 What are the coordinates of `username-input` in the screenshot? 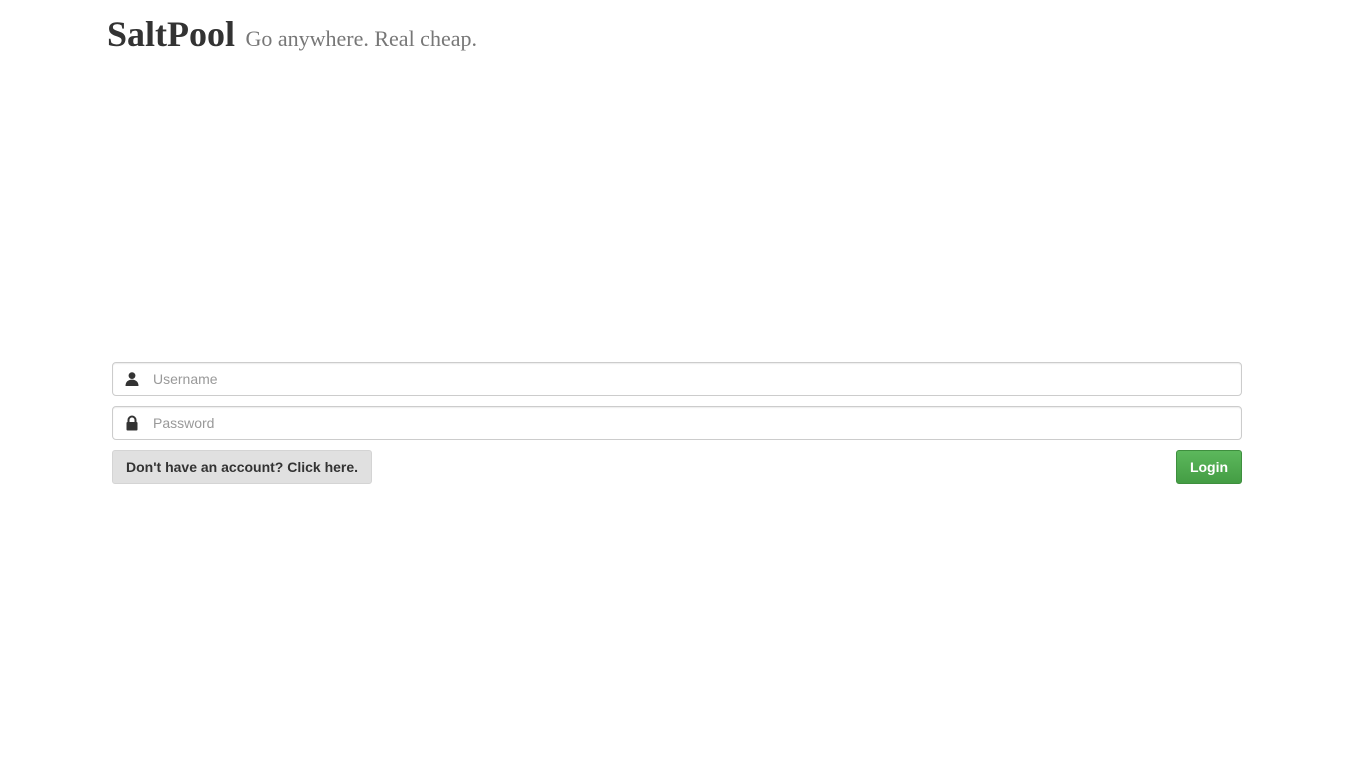 It's located at (693, 379).